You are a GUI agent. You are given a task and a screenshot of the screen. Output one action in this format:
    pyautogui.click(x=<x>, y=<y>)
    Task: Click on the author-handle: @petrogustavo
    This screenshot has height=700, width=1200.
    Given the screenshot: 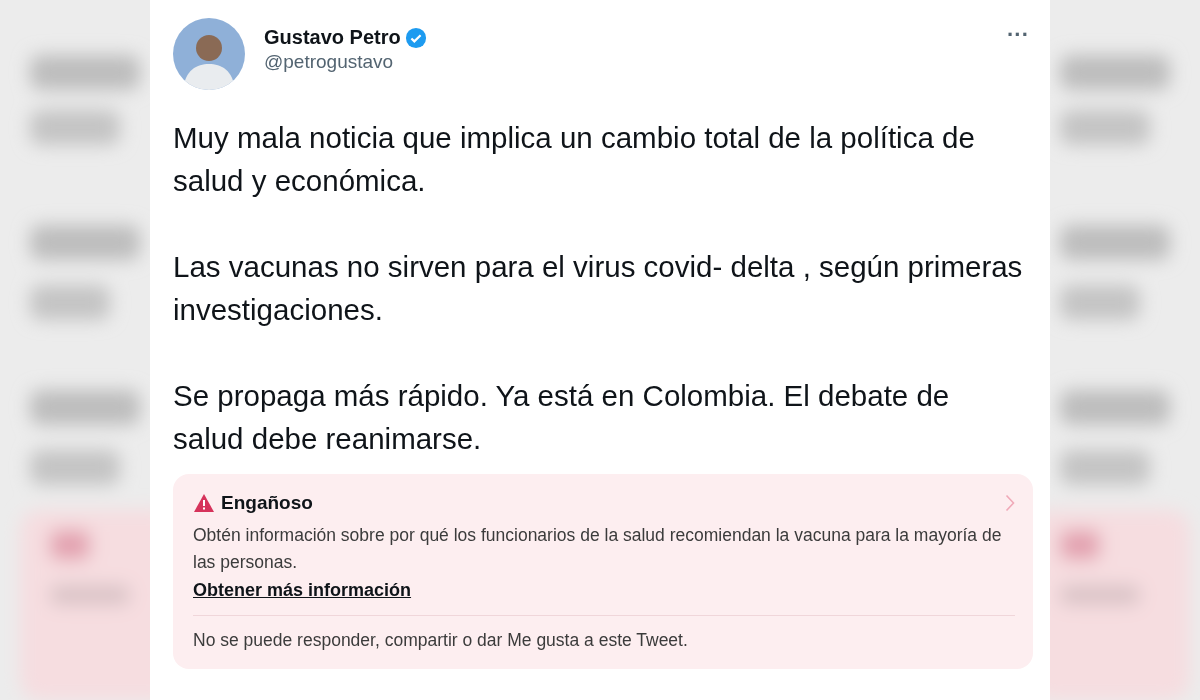 What is the action you would take?
    pyautogui.click(x=624, y=62)
    